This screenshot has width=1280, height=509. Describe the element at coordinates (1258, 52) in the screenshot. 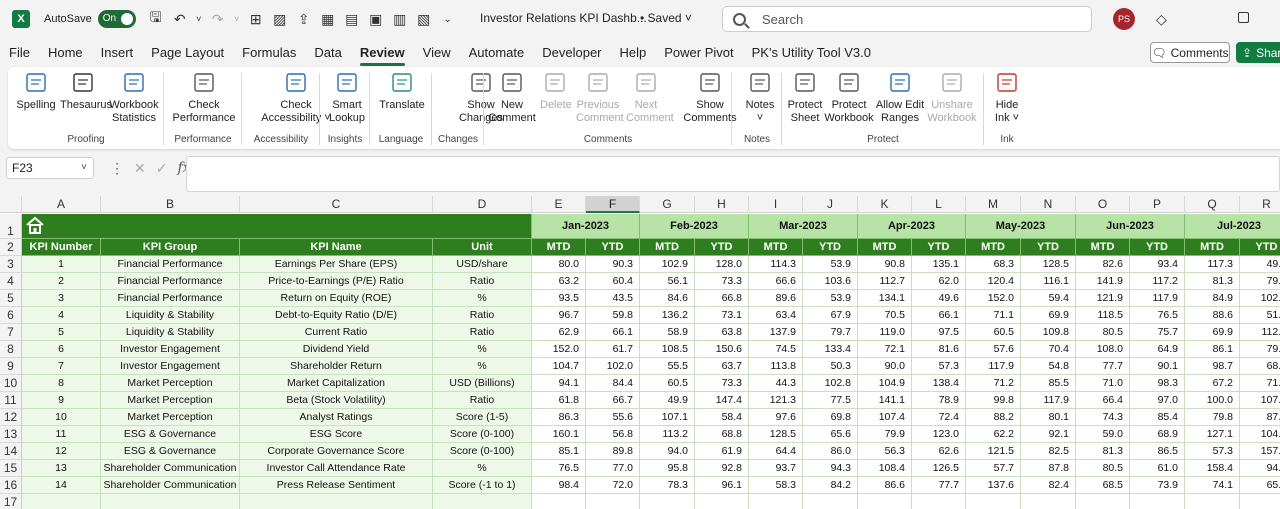

I see `share-button: ⇪Share` at that location.